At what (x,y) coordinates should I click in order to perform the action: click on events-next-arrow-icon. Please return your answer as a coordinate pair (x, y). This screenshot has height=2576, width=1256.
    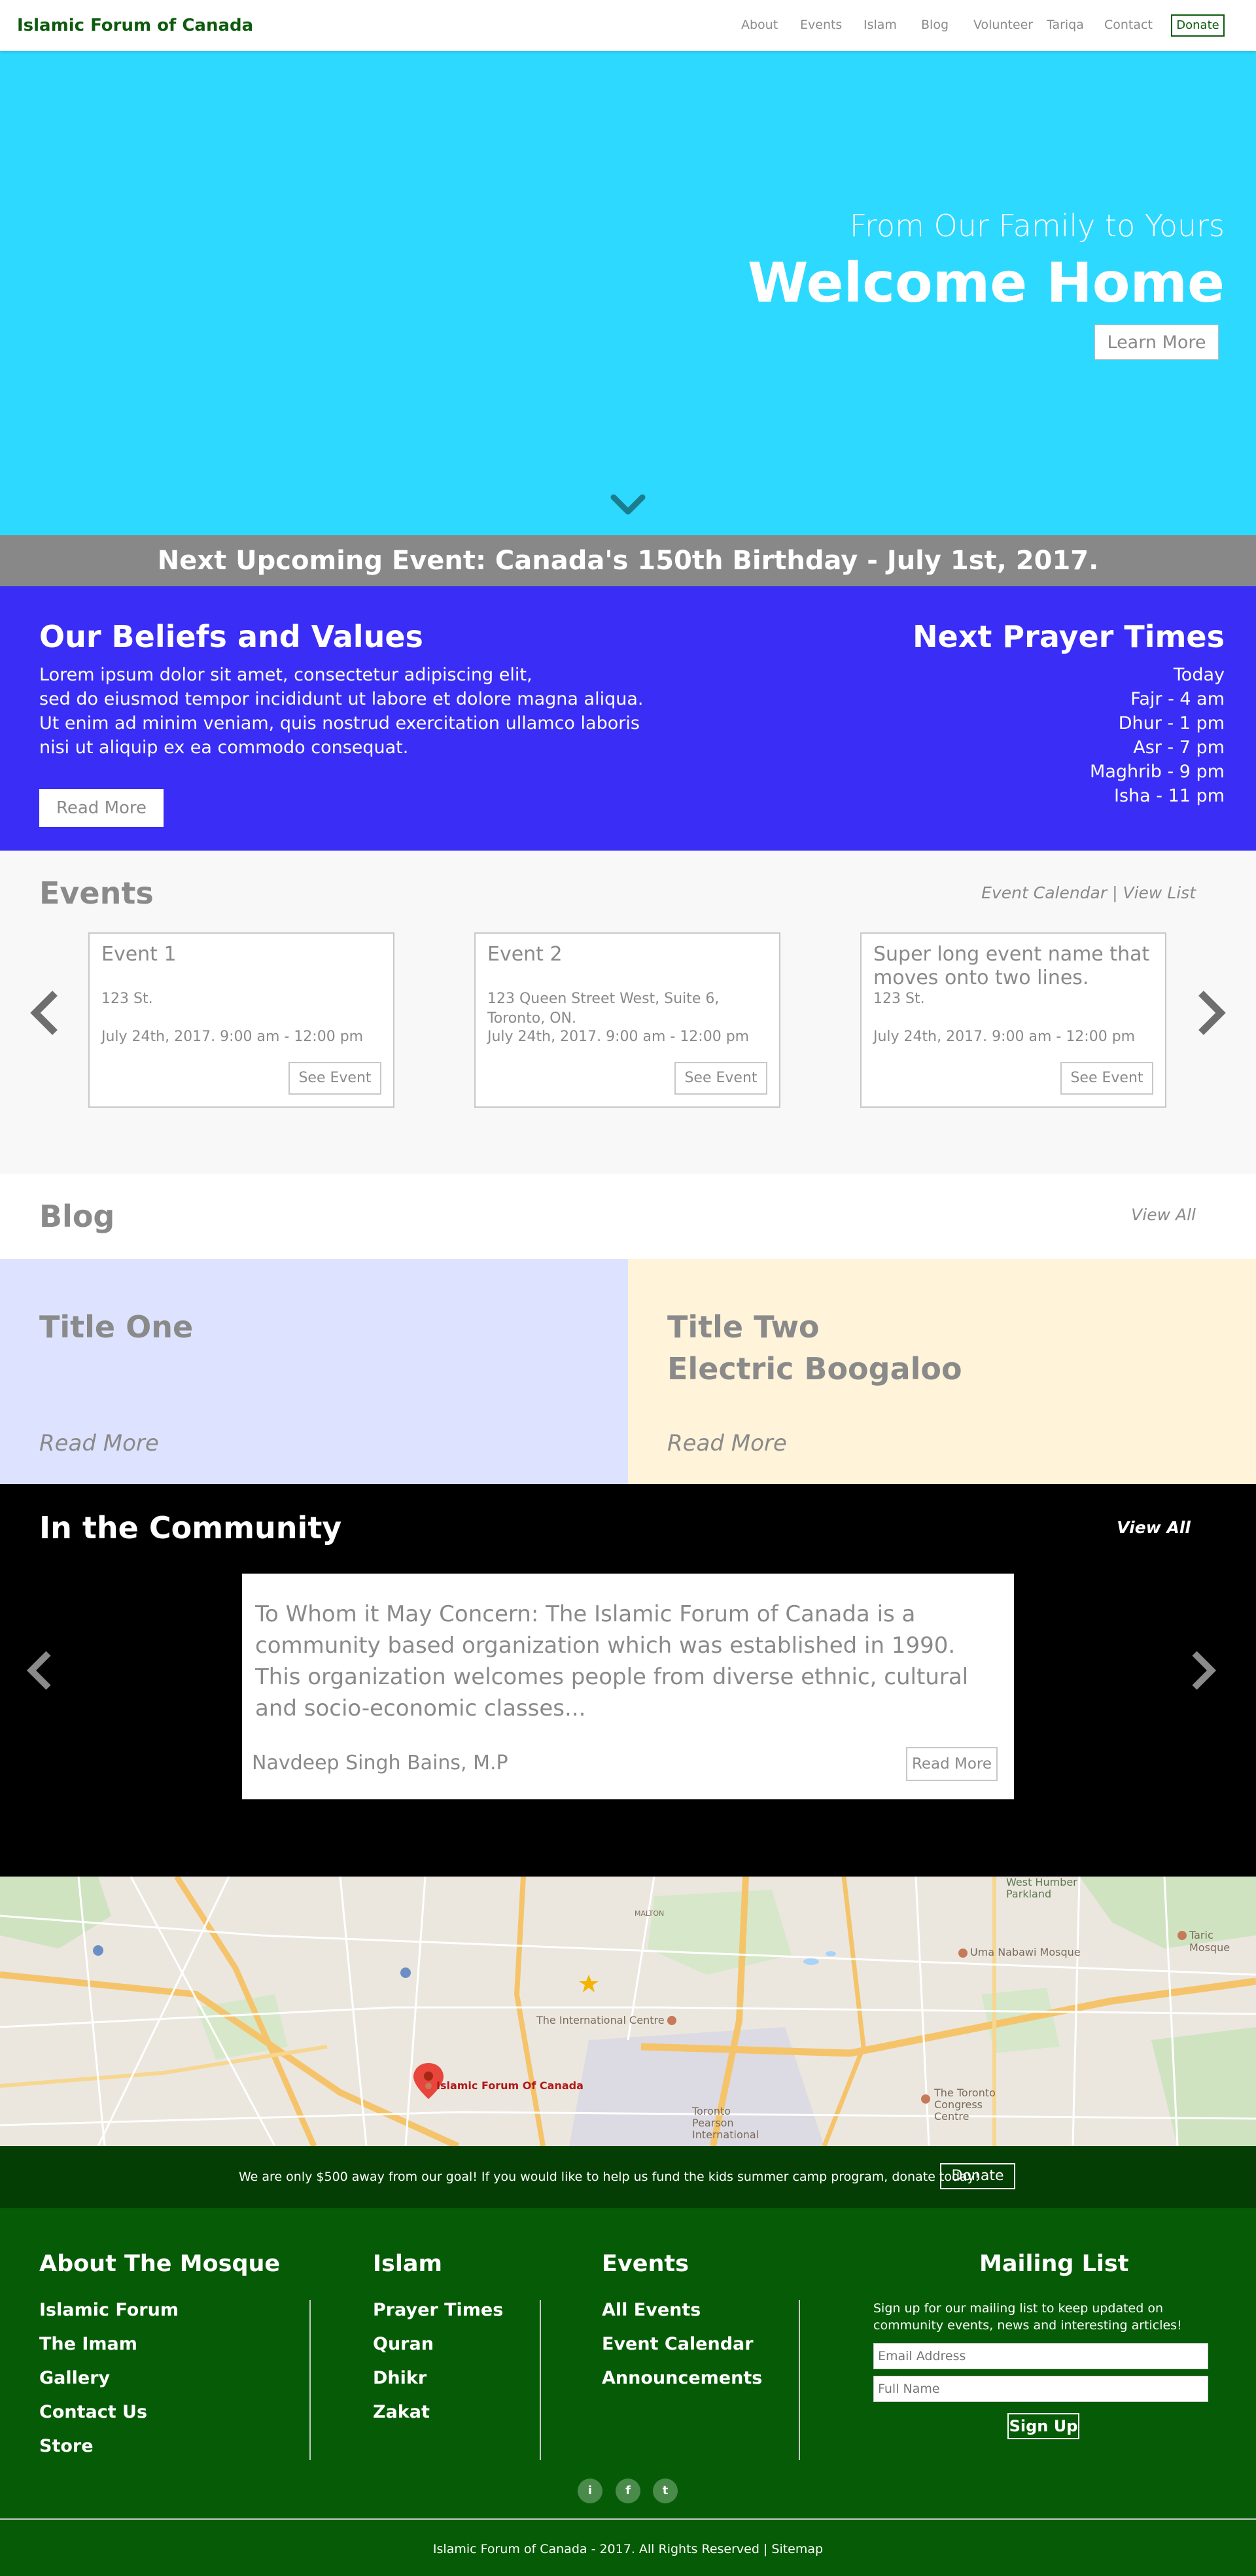
    Looking at the image, I should click on (1211, 1013).